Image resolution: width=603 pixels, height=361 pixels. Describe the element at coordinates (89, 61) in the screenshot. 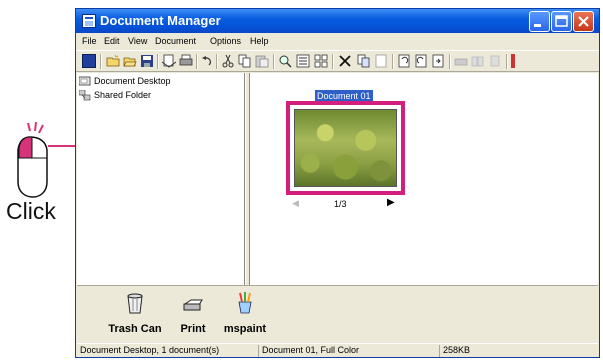

I see `app-icon` at that location.